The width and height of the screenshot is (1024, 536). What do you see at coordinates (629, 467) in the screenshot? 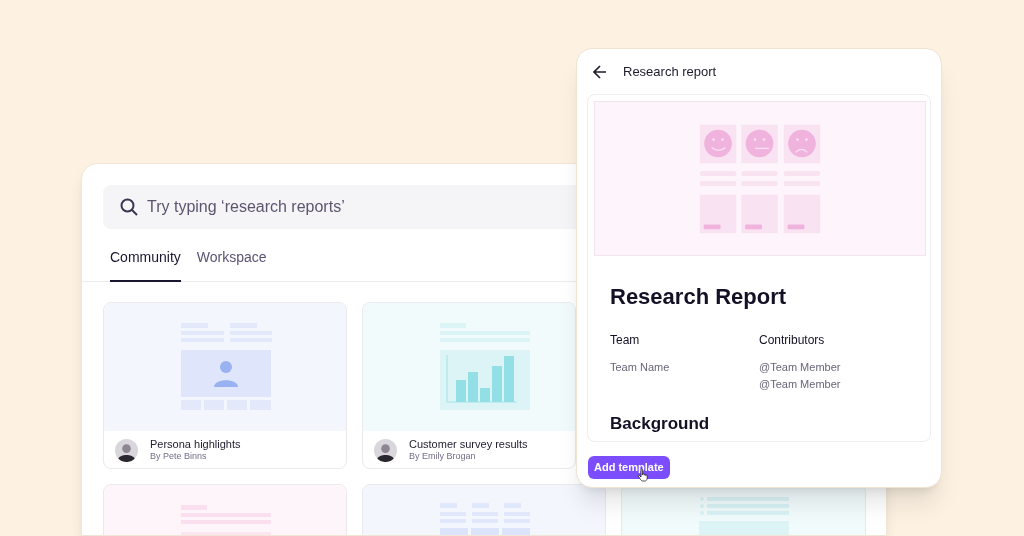
I see `add-template-button: Add template` at bounding box center [629, 467].